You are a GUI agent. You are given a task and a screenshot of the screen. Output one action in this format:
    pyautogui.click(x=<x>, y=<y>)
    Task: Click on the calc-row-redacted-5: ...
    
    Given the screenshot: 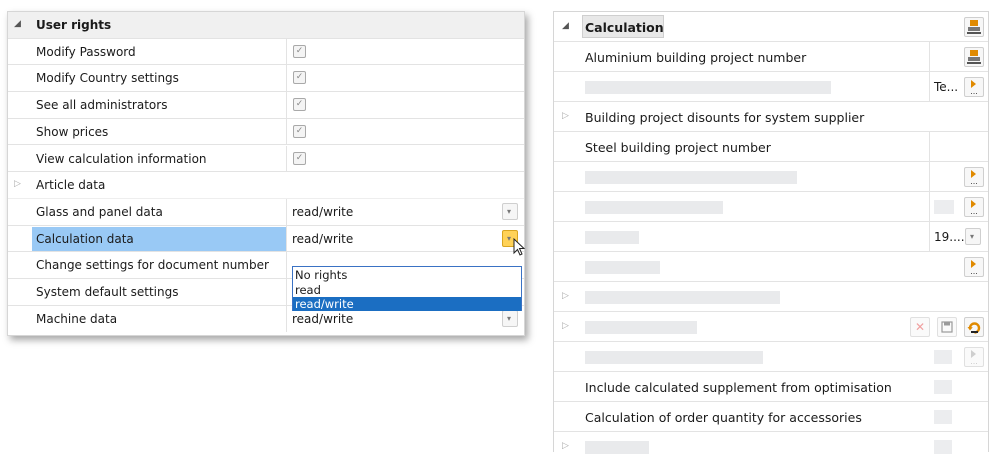 What is the action you would take?
    pyautogui.click(x=771, y=267)
    